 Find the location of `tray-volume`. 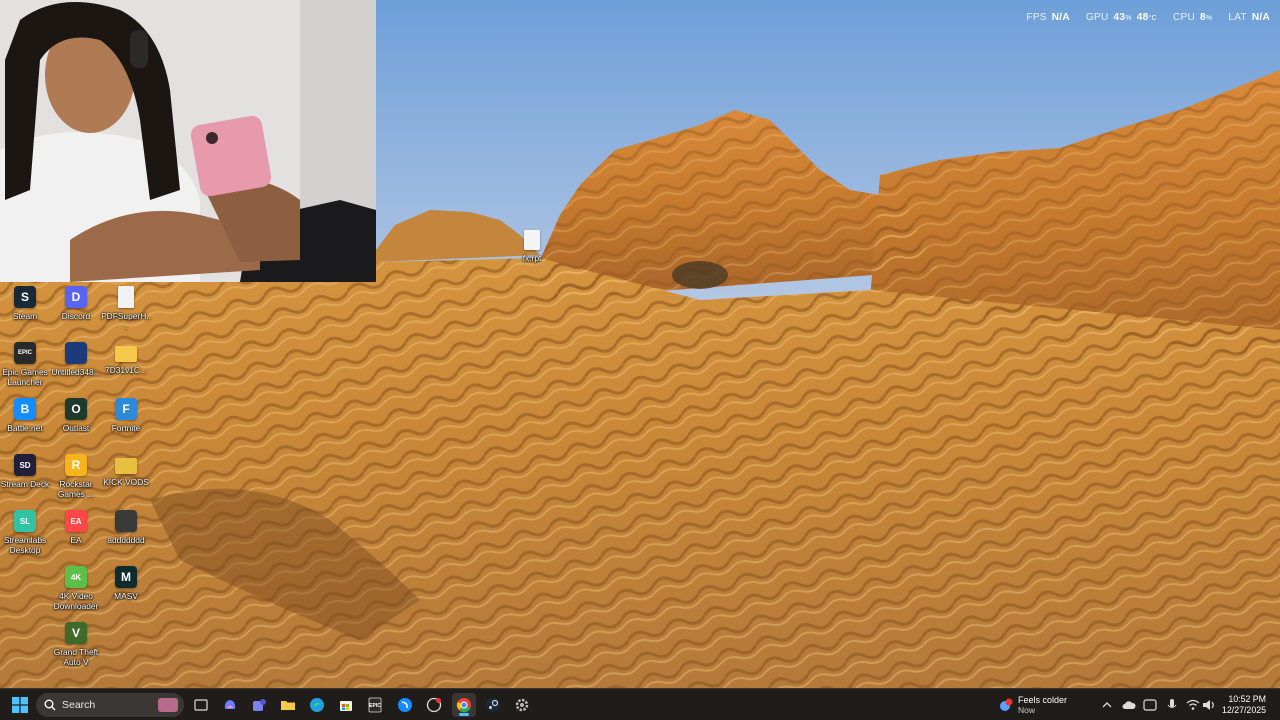

tray-volume is located at coordinates (1209, 705).